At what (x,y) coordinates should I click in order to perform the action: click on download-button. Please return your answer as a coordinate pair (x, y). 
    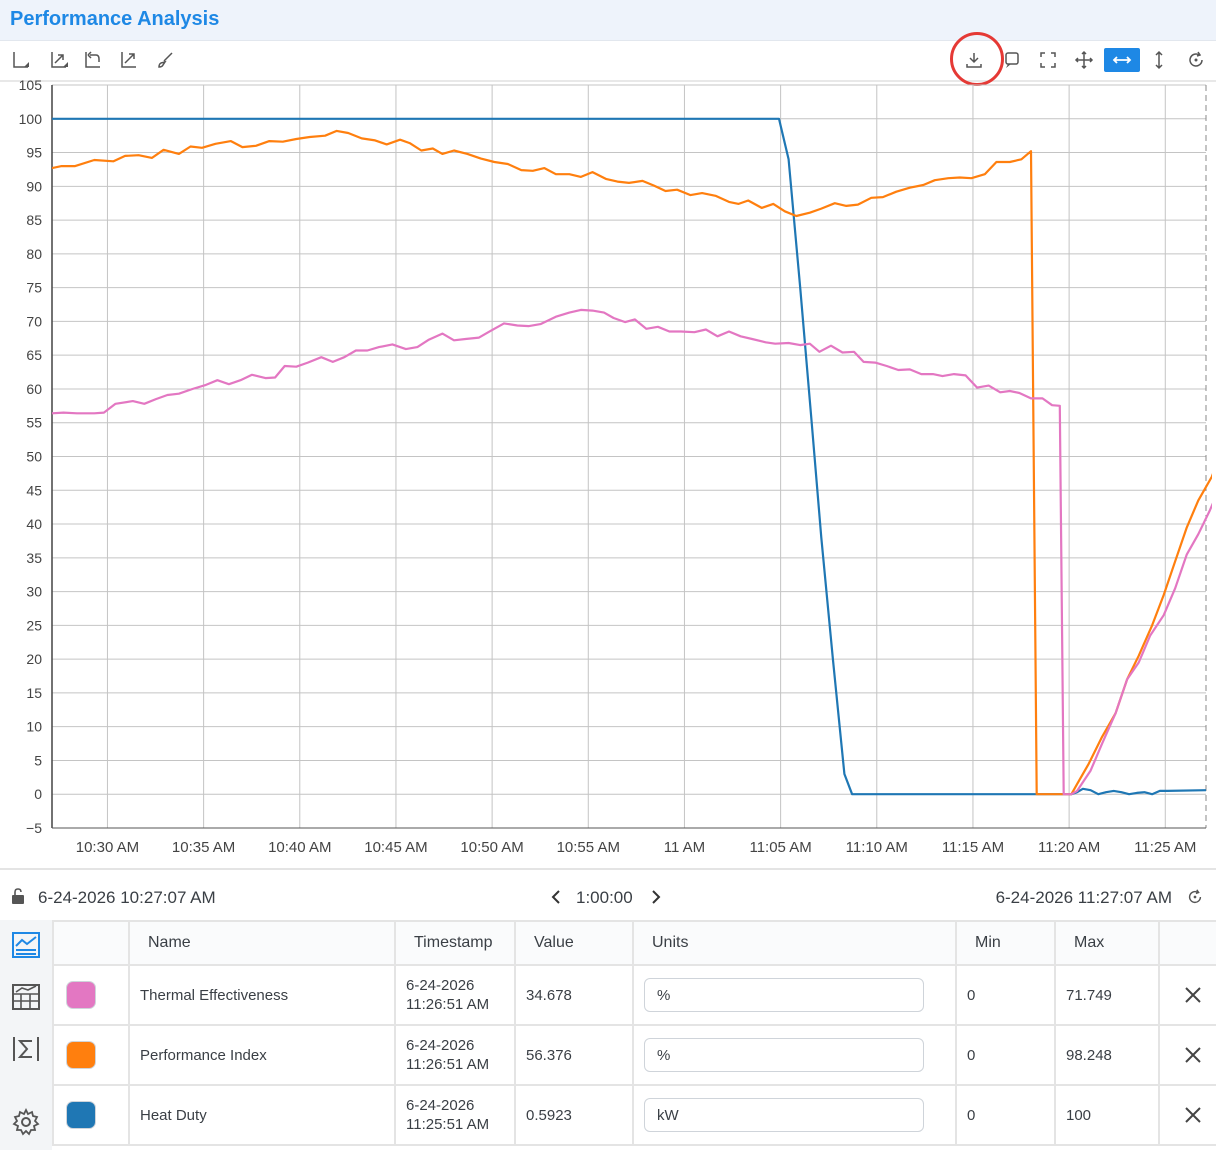
    Looking at the image, I should click on (974, 60).